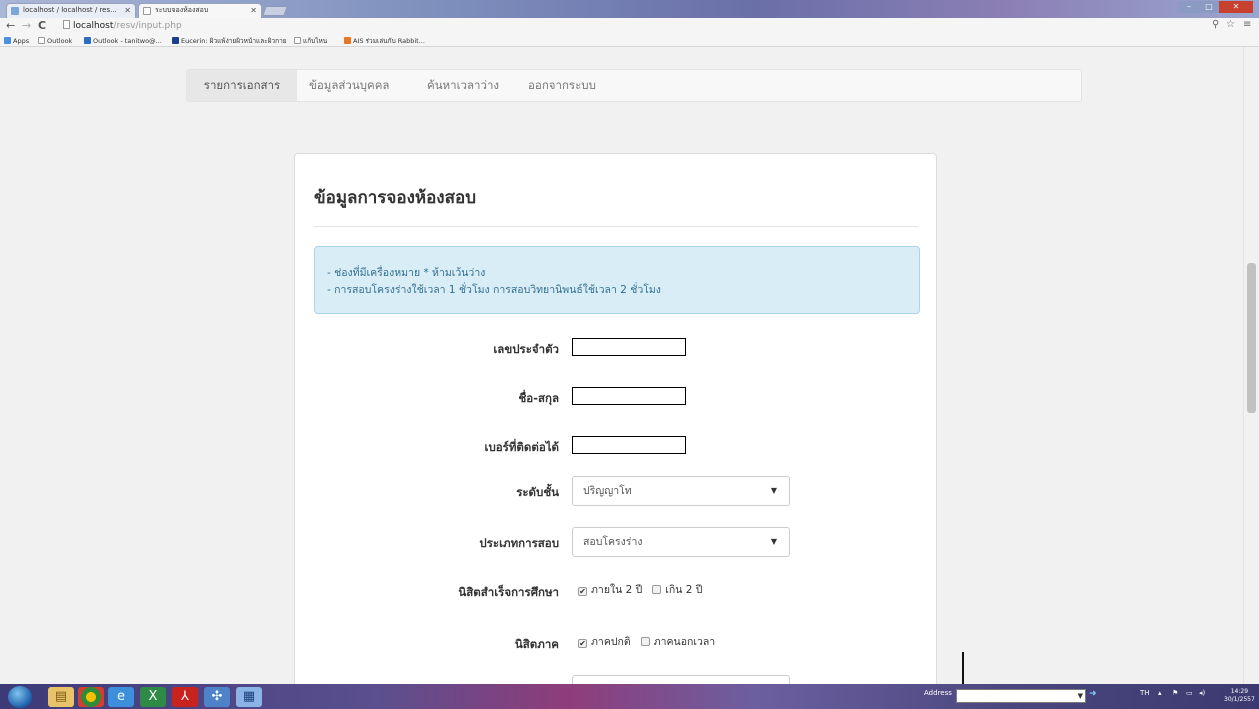 This screenshot has width=1259, height=709. I want to click on page-title: ข้อมูลการจองห้องสอบ, so click(395, 198).